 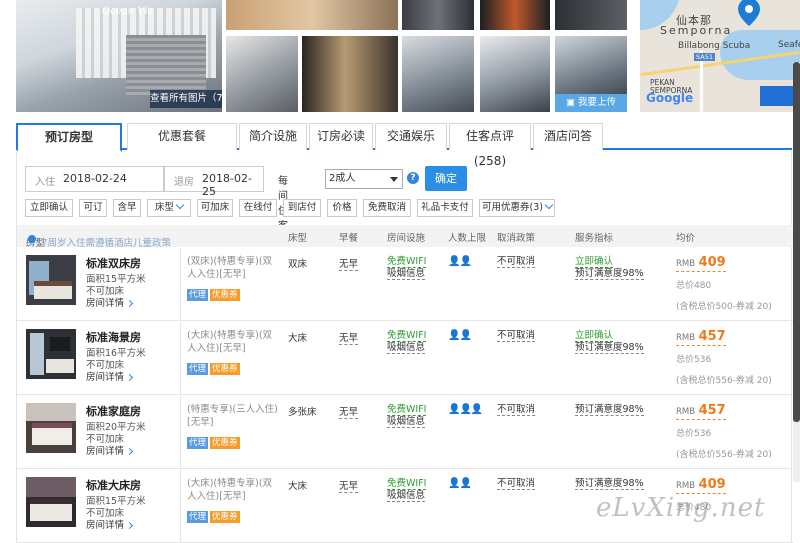 What do you see at coordinates (387, 208) in the screenshot?
I see `filter-free-cancel: 免费取消` at bounding box center [387, 208].